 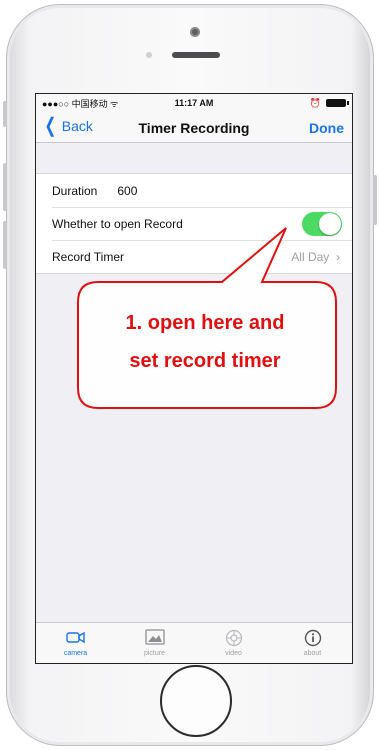 What do you see at coordinates (196, 55) in the screenshot?
I see `earpiece-speaker` at bounding box center [196, 55].